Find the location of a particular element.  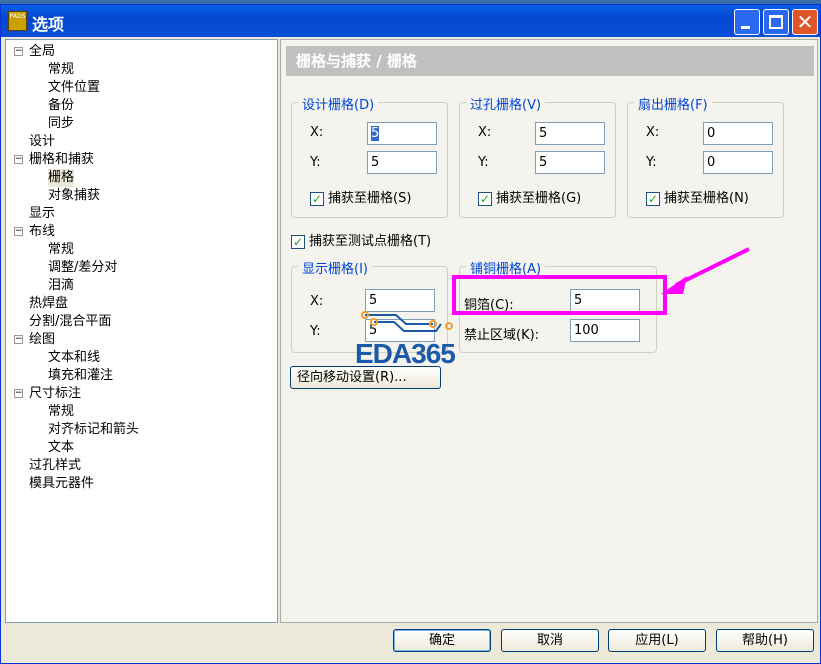

close-icon: ✕ is located at coordinates (805, 22).